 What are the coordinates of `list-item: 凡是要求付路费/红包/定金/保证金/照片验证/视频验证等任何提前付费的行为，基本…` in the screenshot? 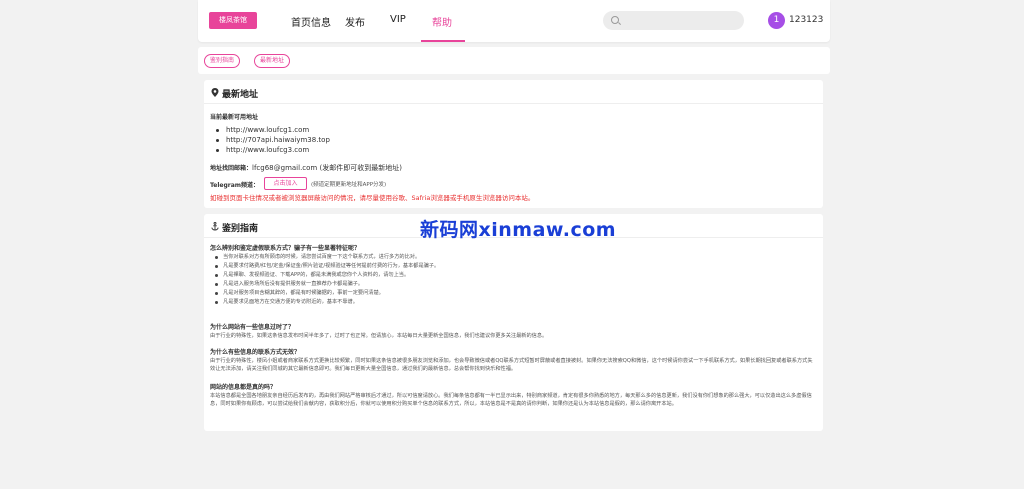 It's located at (515, 266).